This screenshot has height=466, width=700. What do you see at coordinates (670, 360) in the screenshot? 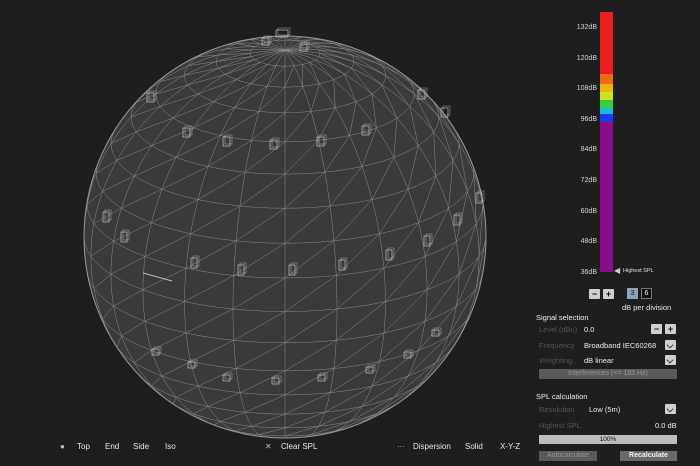
I see `weighting-dropdown-button` at bounding box center [670, 360].